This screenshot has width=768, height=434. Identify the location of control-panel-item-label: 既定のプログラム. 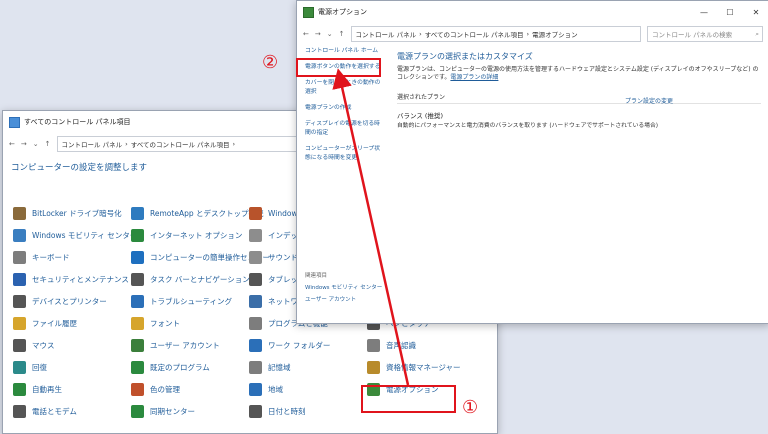
(180, 367).